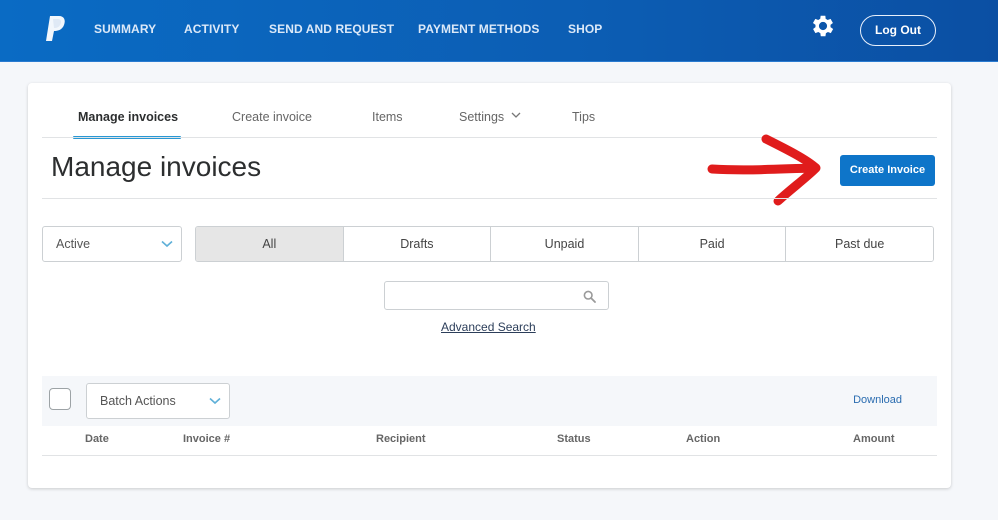 The height and width of the screenshot is (520, 998). Describe the element at coordinates (898, 30) in the screenshot. I see `logout-button: Log Out` at that location.